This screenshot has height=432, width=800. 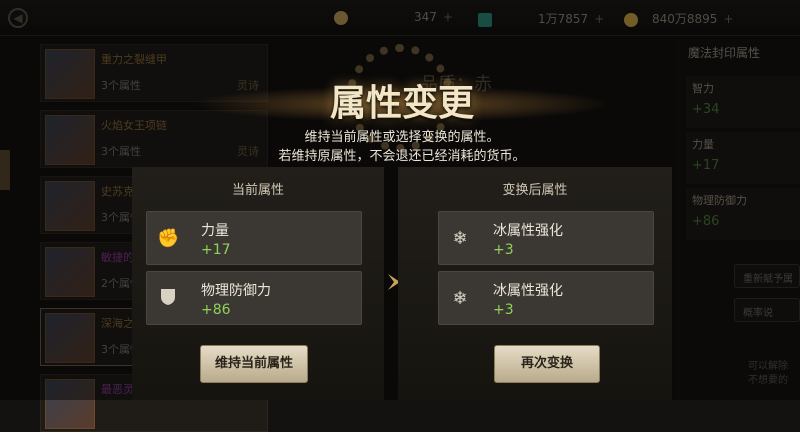 What do you see at coordinates (401, 103) in the screenshot?
I see `dialog-title: 属性变更` at bounding box center [401, 103].